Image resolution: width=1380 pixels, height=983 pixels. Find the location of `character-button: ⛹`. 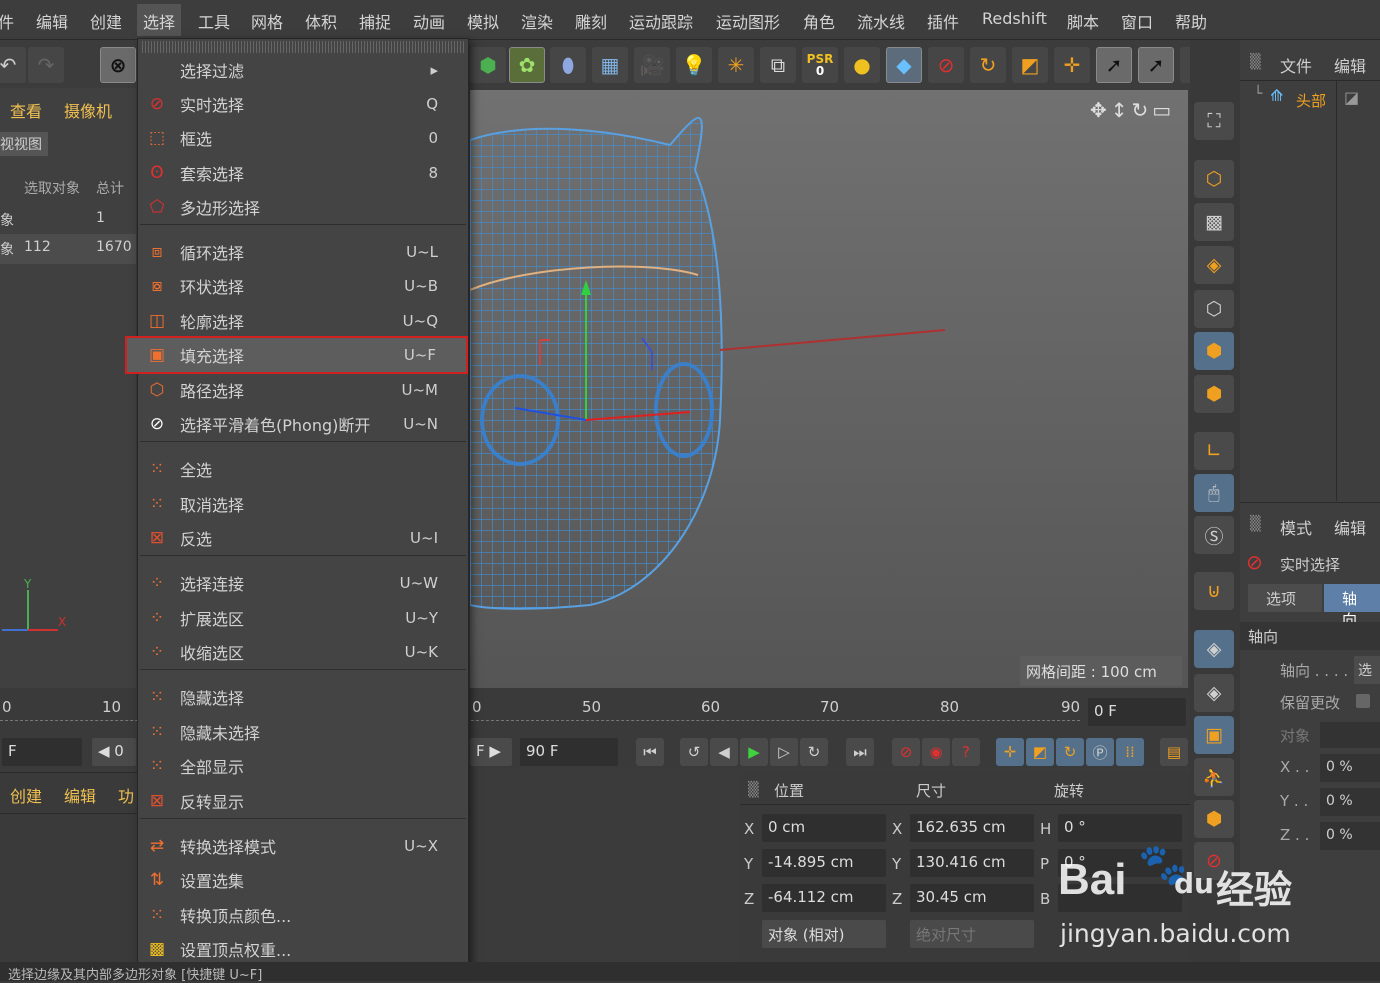

character-button: ⛹ is located at coordinates (1214, 777).